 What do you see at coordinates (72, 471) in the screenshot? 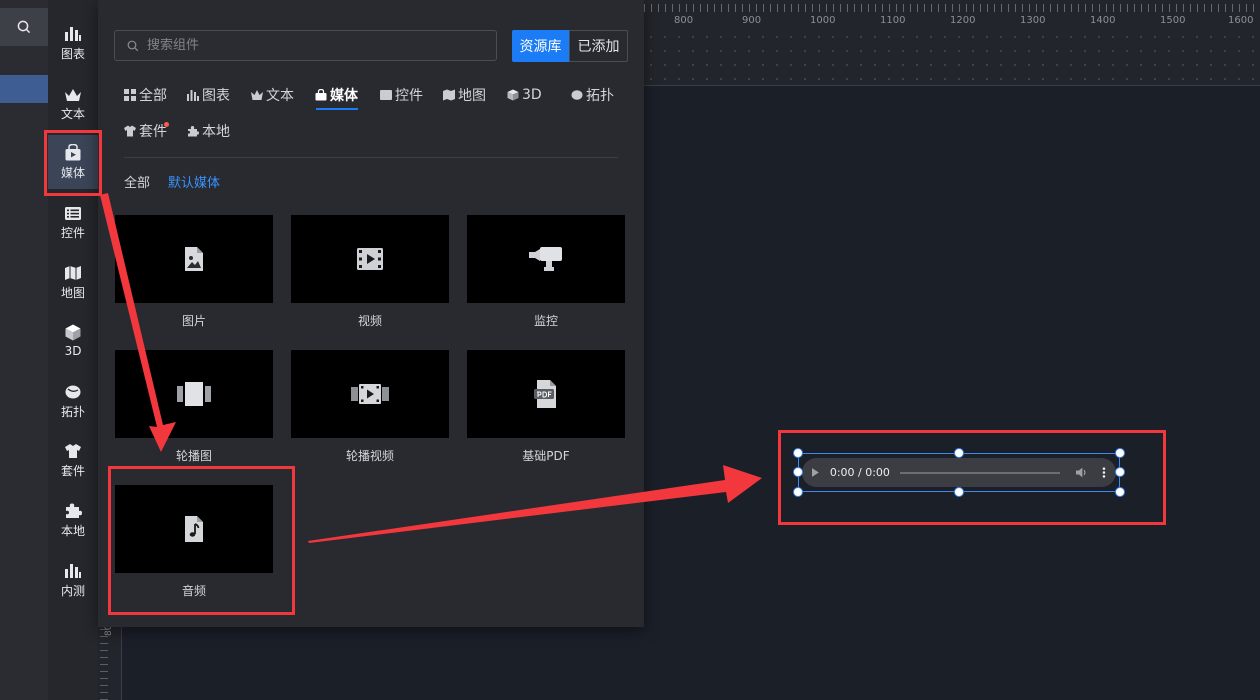
I see `nav-label: 套件` at bounding box center [72, 471].